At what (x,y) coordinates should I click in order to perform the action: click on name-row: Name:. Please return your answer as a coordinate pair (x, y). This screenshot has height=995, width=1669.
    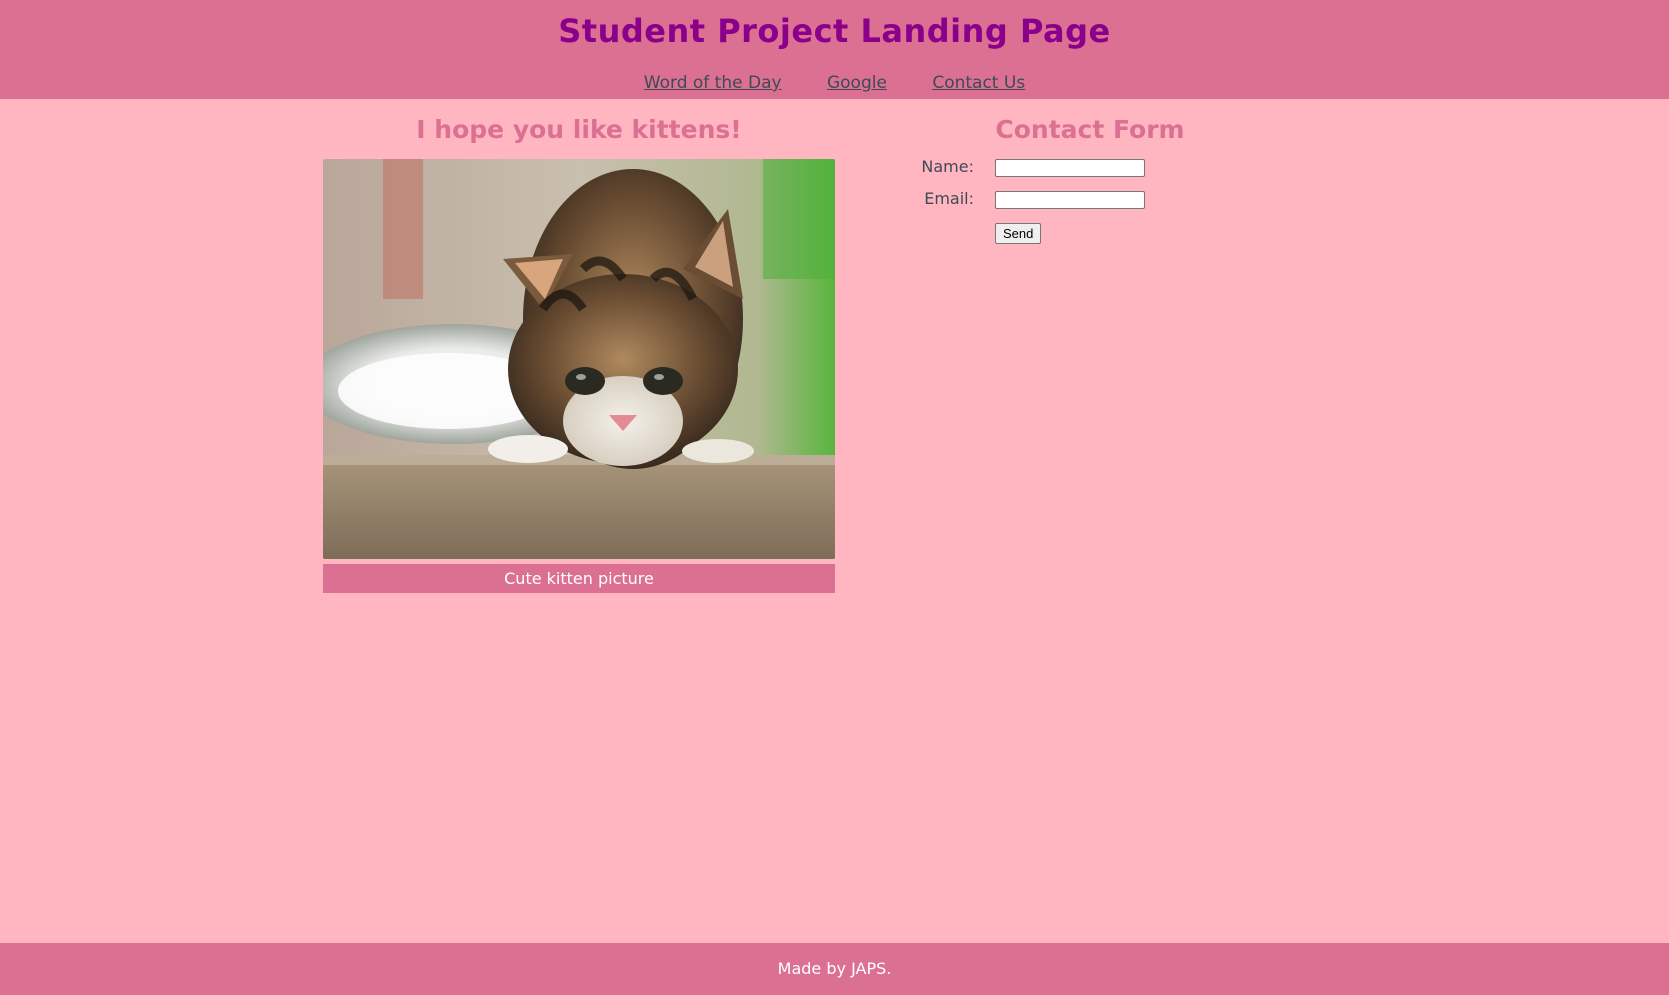
    Looking at the image, I should click on (1090, 167).